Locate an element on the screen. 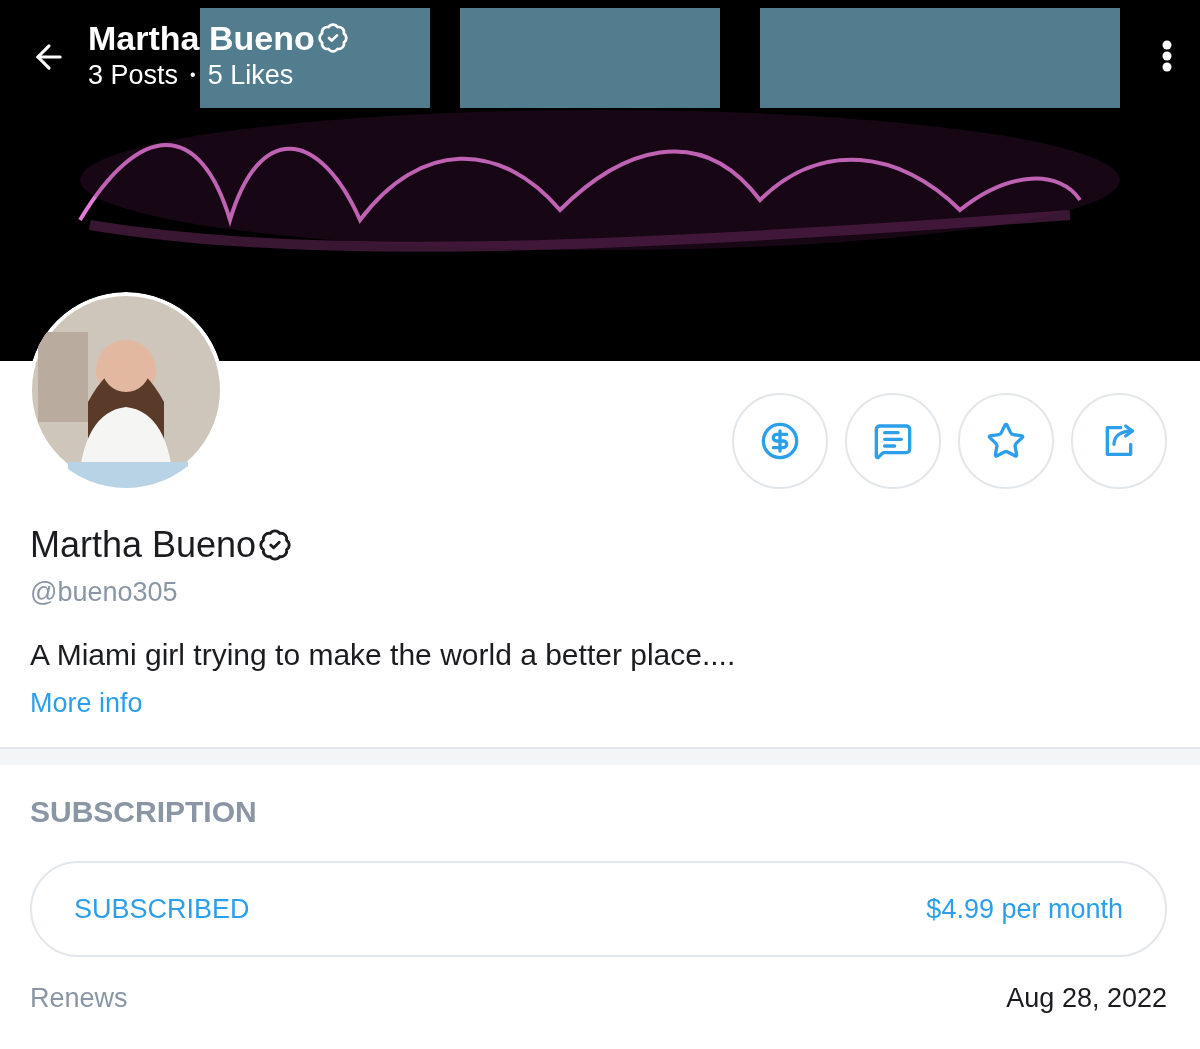  message-icon is located at coordinates (893, 441).